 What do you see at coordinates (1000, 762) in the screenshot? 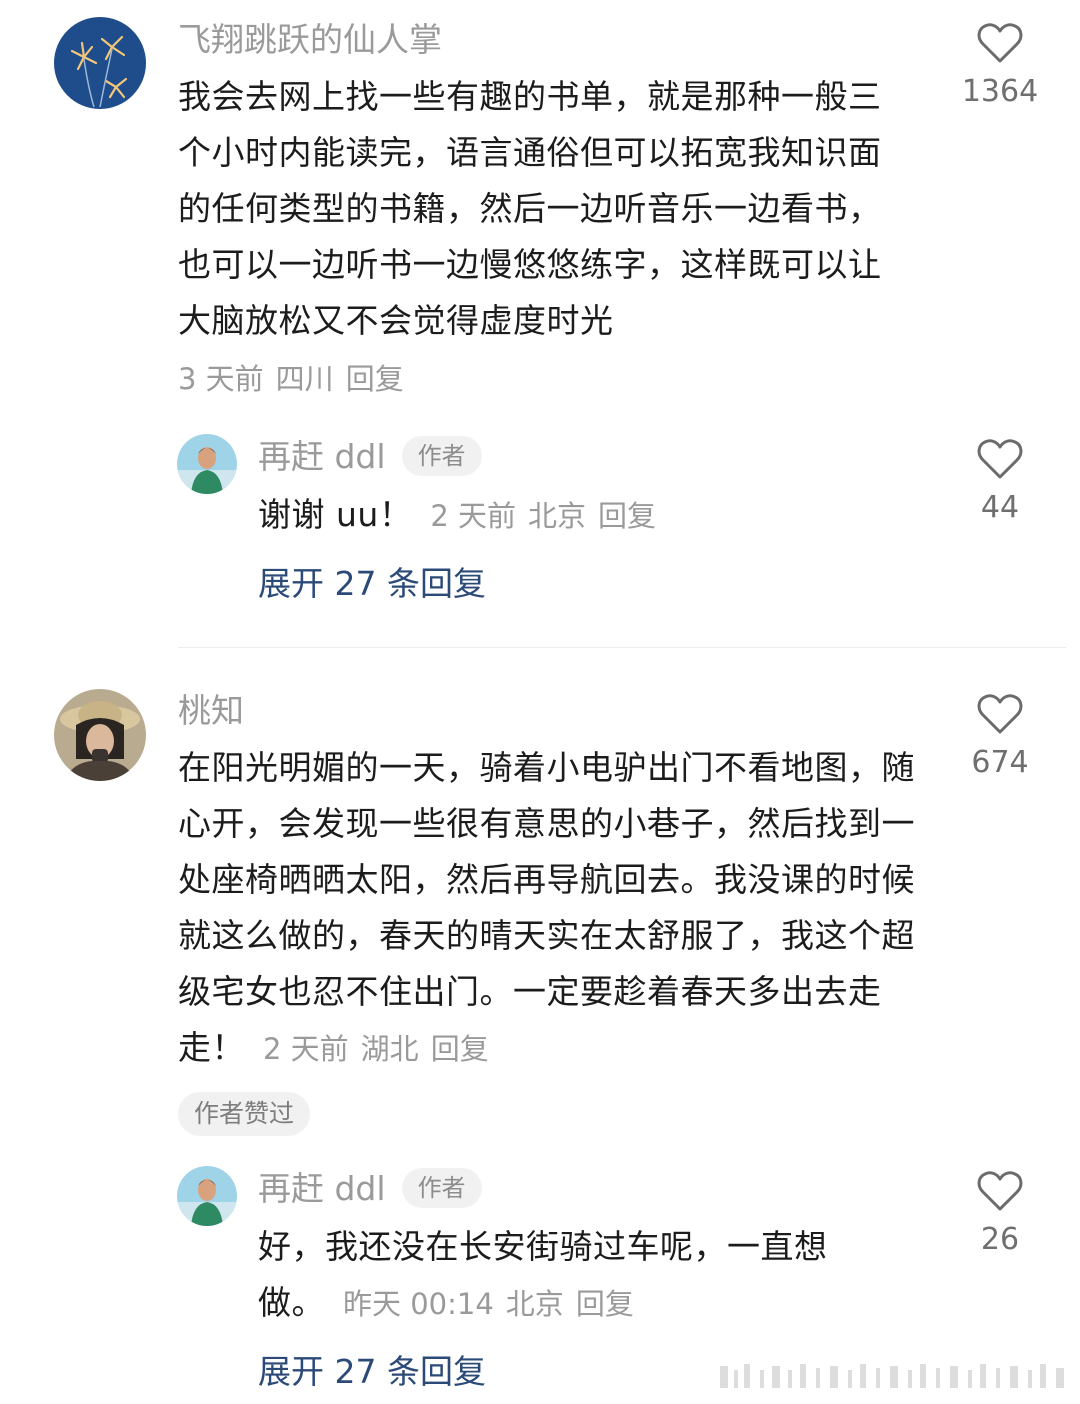
I see `like-count: 674` at bounding box center [1000, 762].